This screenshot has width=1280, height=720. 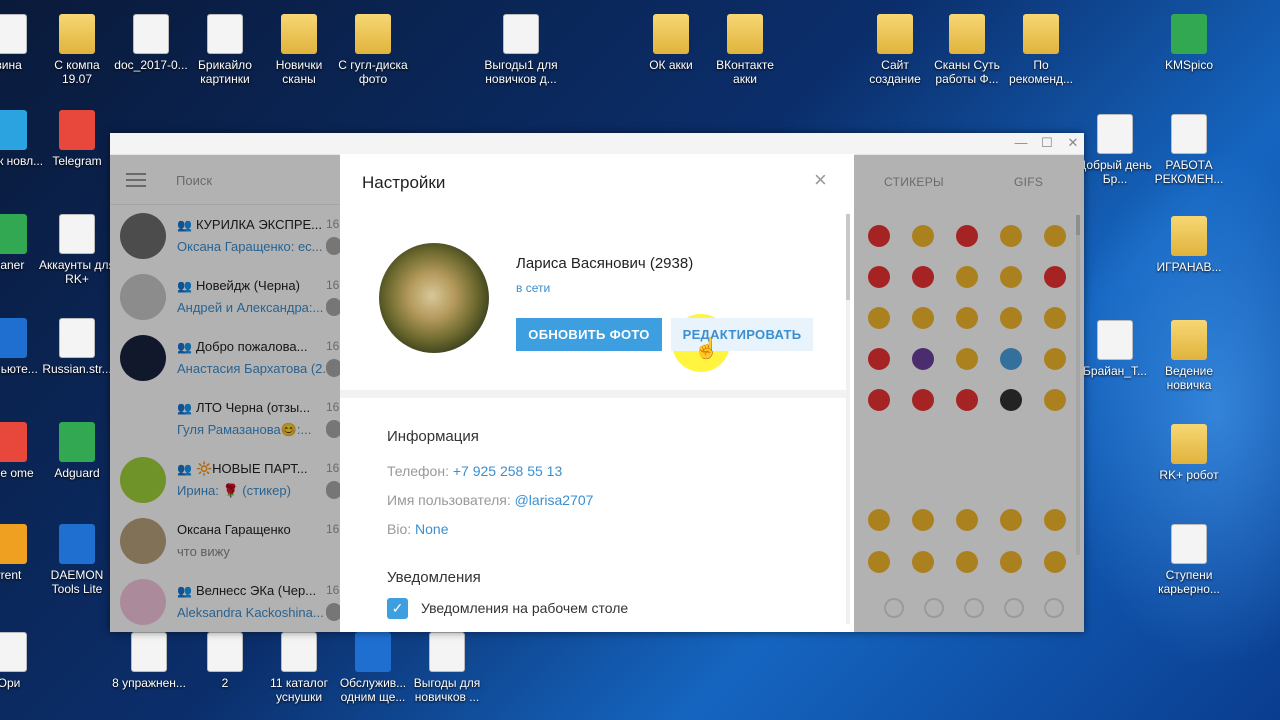 I want to click on bottom-icon-3: 11 каталог уснушки, so click(x=299, y=668).